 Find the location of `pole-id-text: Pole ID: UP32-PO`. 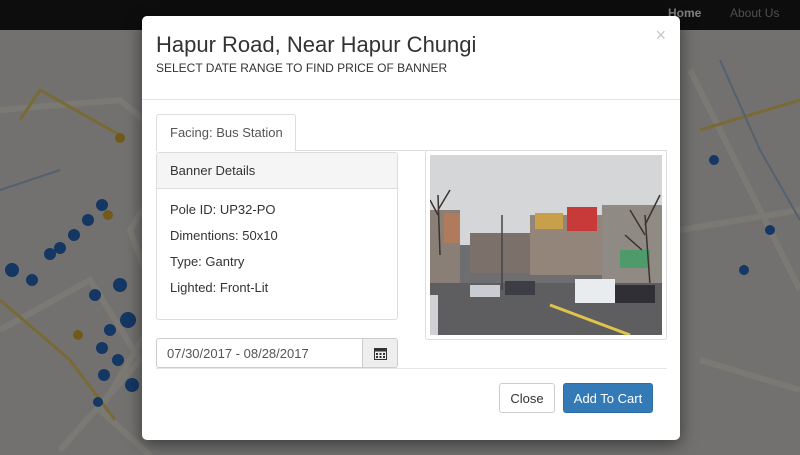

pole-id-text: Pole ID: UP32-PO is located at coordinates (223, 209).